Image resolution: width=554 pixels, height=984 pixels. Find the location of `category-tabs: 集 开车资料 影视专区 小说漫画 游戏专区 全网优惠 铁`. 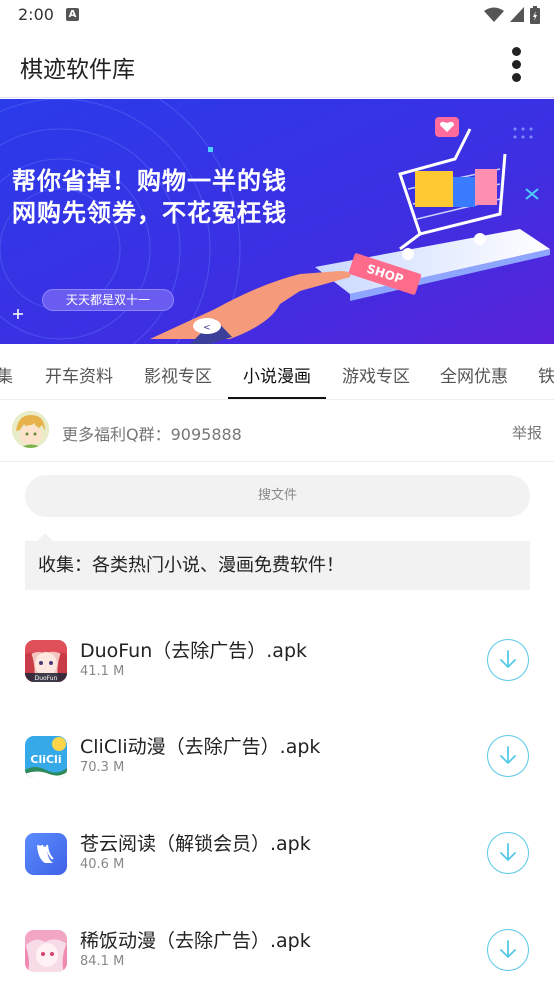

category-tabs: 集 开车资料 影视专区 小说漫画 游戏专区 全网优惠 铁 is located at coordinates (277, 372).